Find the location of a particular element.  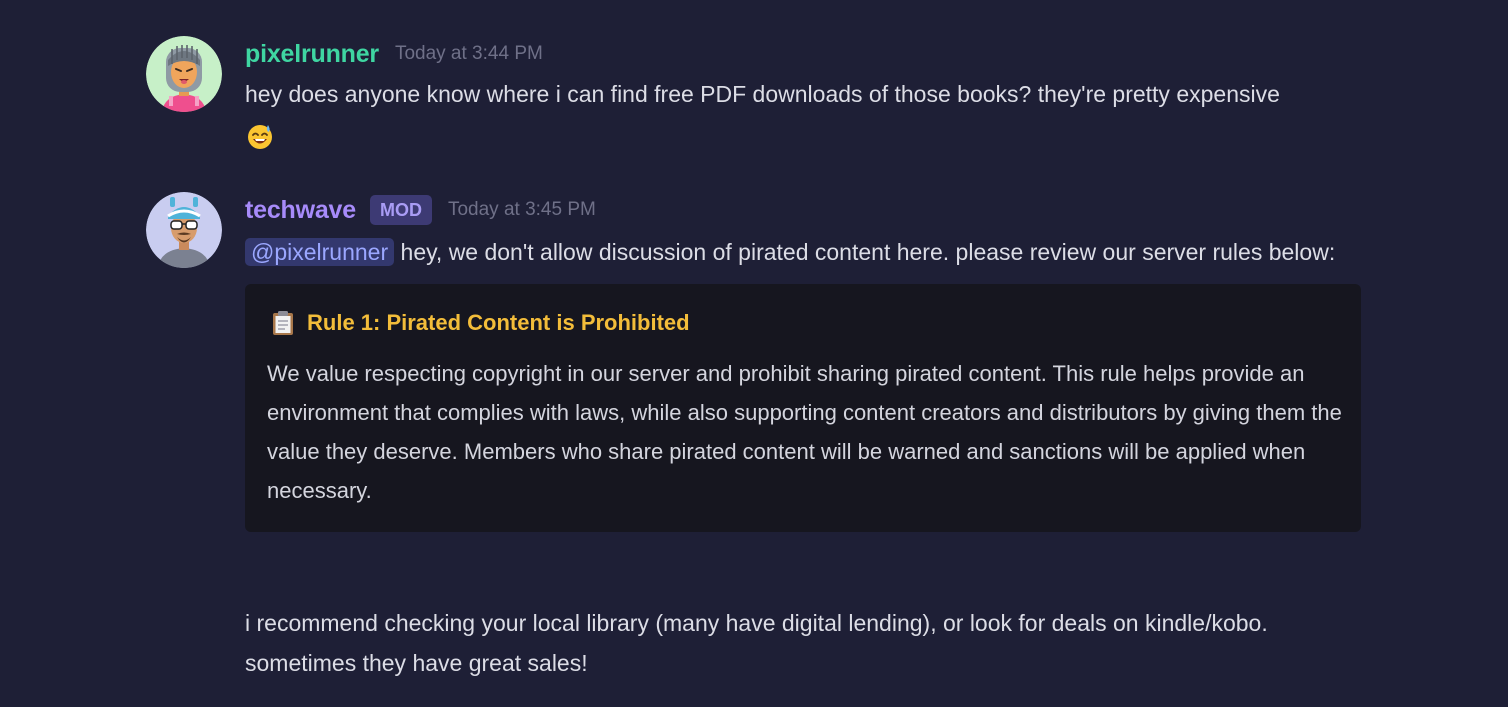

mod-badge: MOD is located at coordinates (400, 210).